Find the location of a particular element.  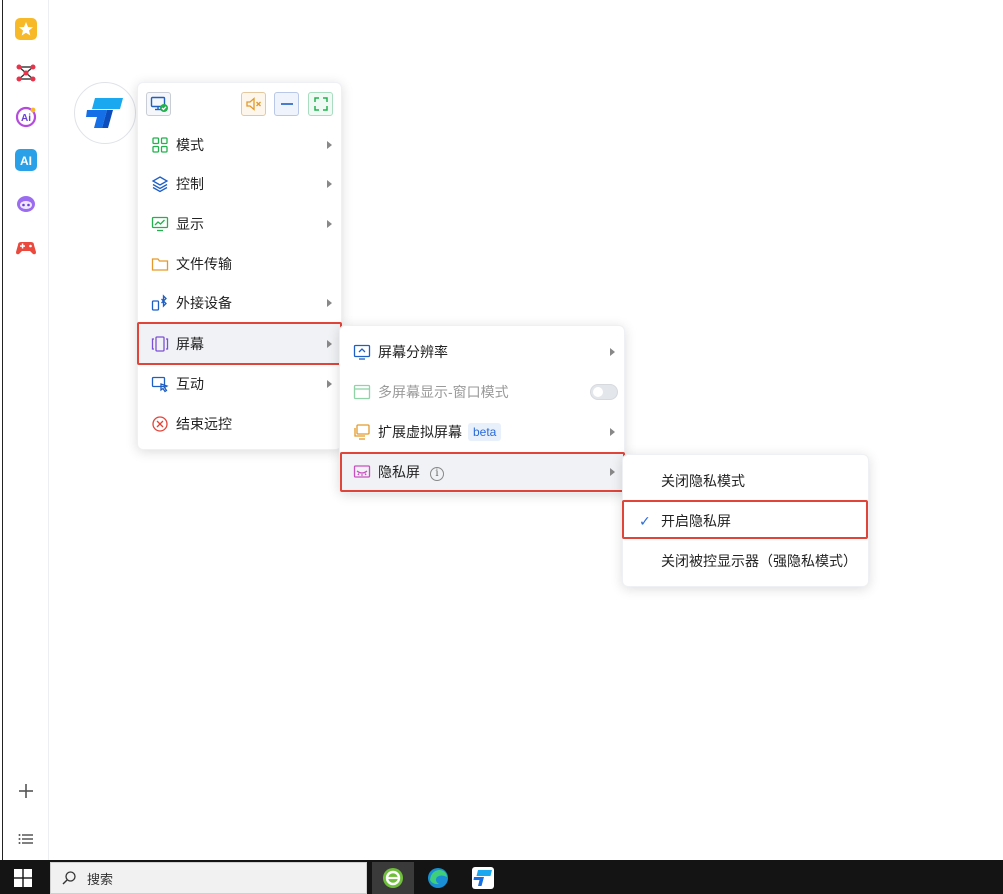

fullscreen-icon is located at coordinates (320, 104).